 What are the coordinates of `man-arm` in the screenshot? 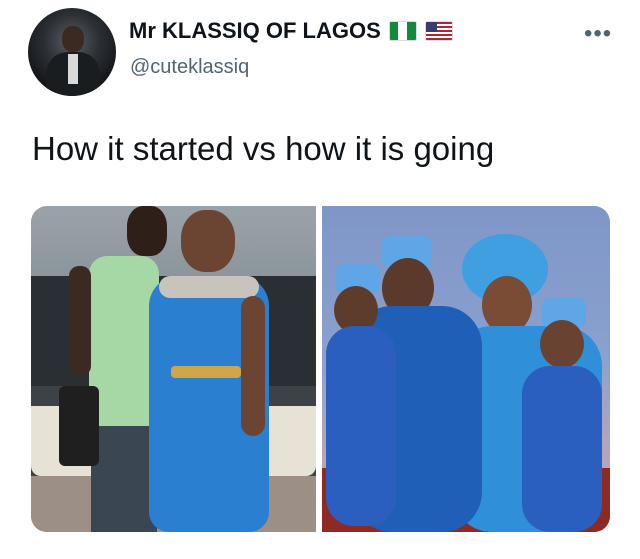 It's located at (80, 321).